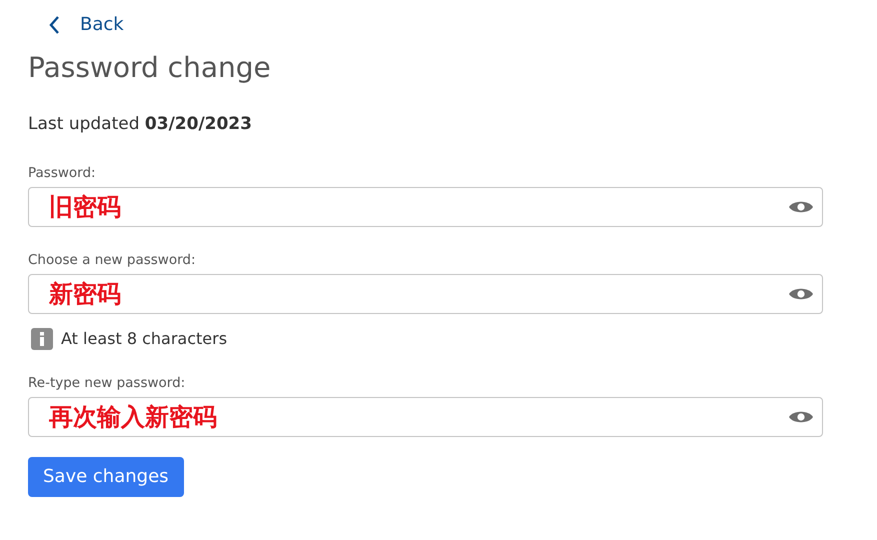 This screenshot has height=540, width=877. What do you see at coordinates (425, 294) in the screenshot?
I see `password-field: 新密码` at bounding box center [425, 294].